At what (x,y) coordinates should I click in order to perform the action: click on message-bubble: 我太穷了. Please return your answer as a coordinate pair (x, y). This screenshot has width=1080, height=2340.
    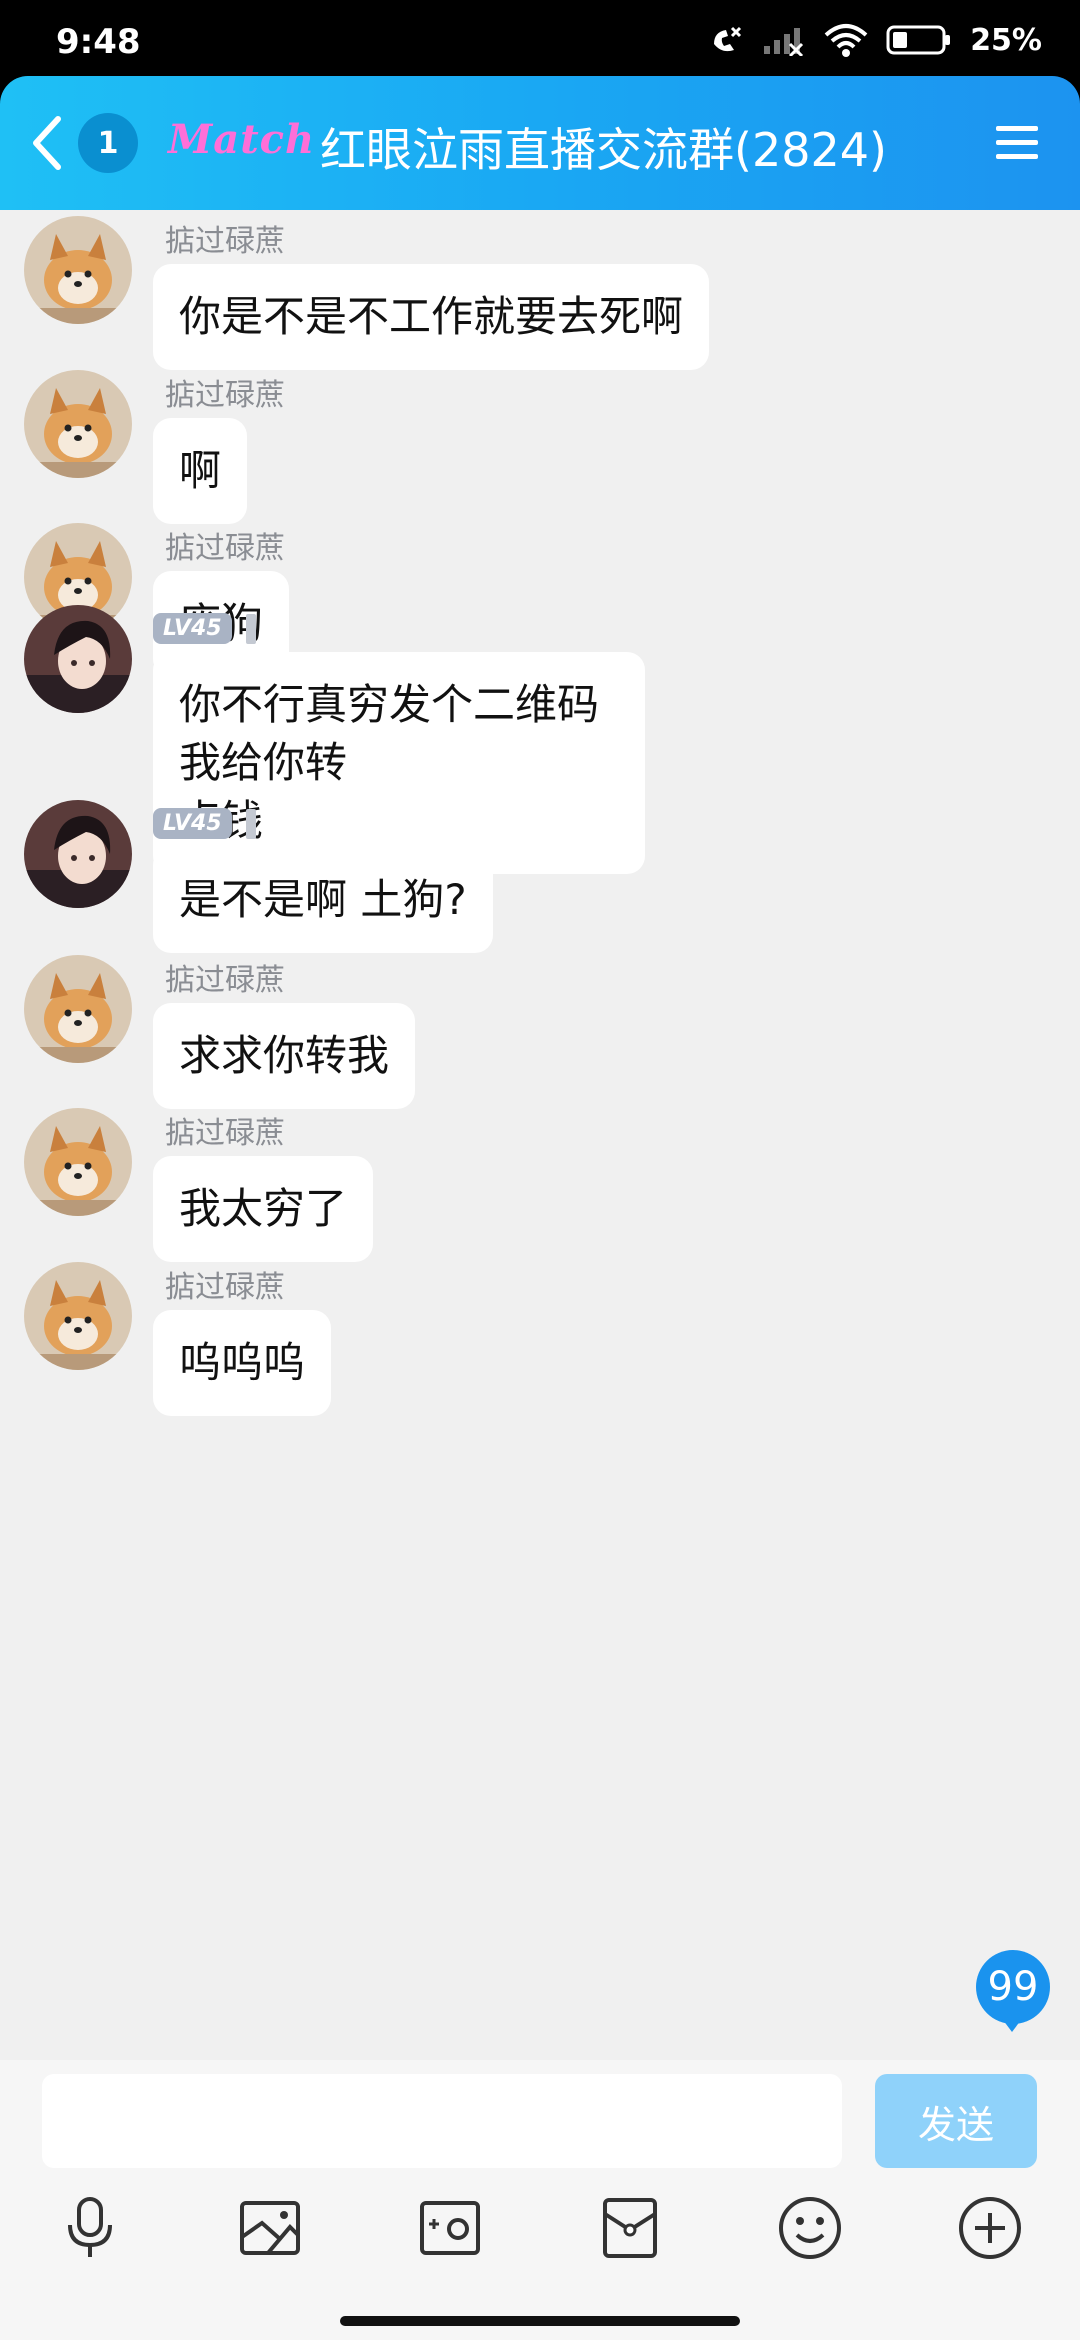
    Looking at the image, I should click on (263, 1209).